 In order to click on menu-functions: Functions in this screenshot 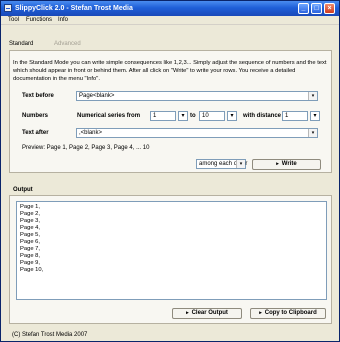, I will do `click(39, 20)`.